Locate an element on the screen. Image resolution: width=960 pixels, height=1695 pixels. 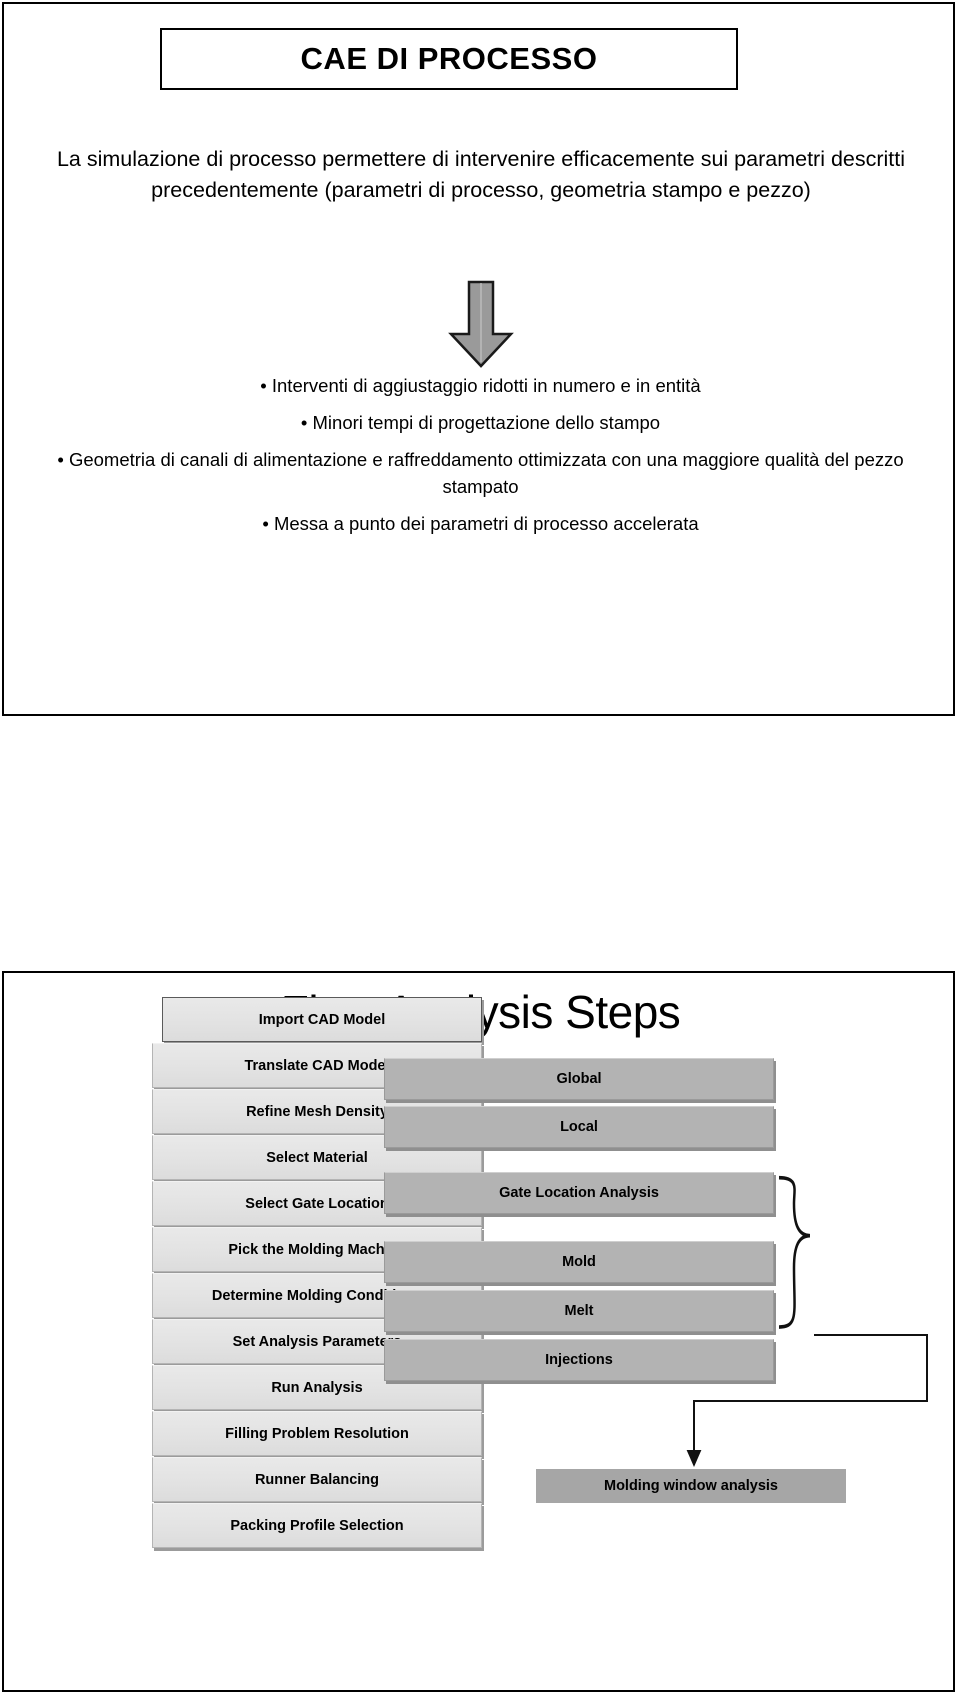
flow-step-label: Refine Mesh Density is located at coordinates (317, 1111).